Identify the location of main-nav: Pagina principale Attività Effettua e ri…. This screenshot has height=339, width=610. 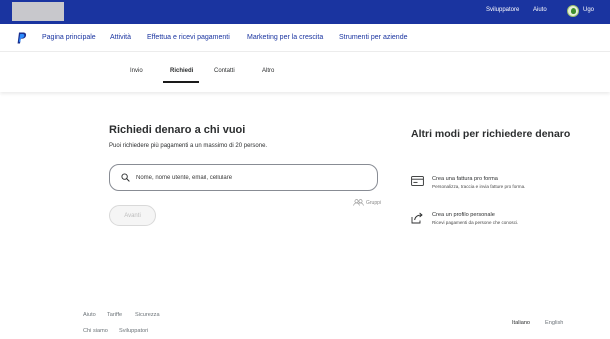
(305, 38).